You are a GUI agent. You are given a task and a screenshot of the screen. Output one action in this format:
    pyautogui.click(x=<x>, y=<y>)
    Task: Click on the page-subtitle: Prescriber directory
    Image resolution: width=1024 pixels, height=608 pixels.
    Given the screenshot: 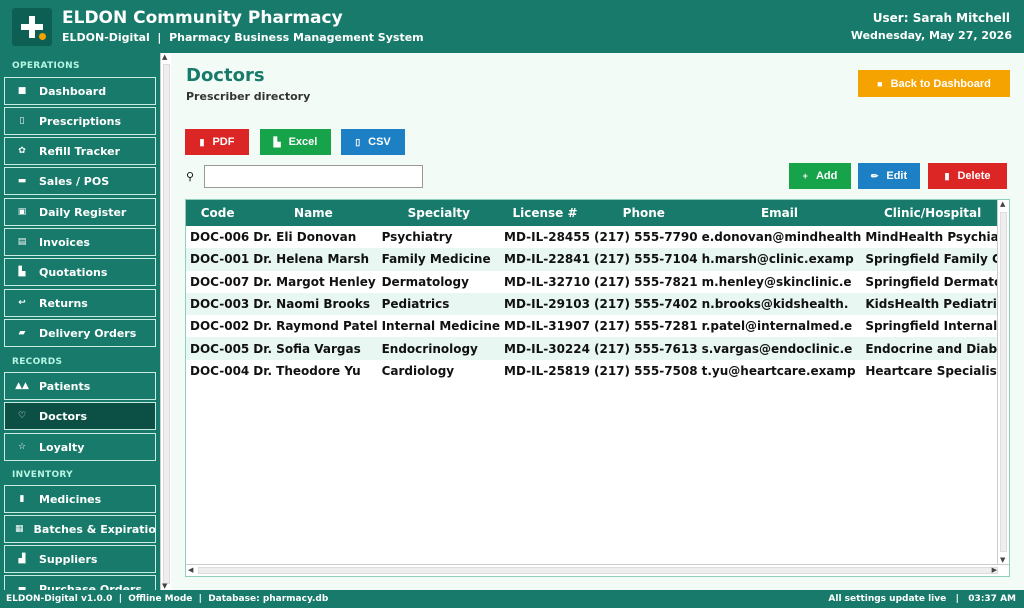 What is the action you would take?
    pyautogui.click(x=248, y=96)
    